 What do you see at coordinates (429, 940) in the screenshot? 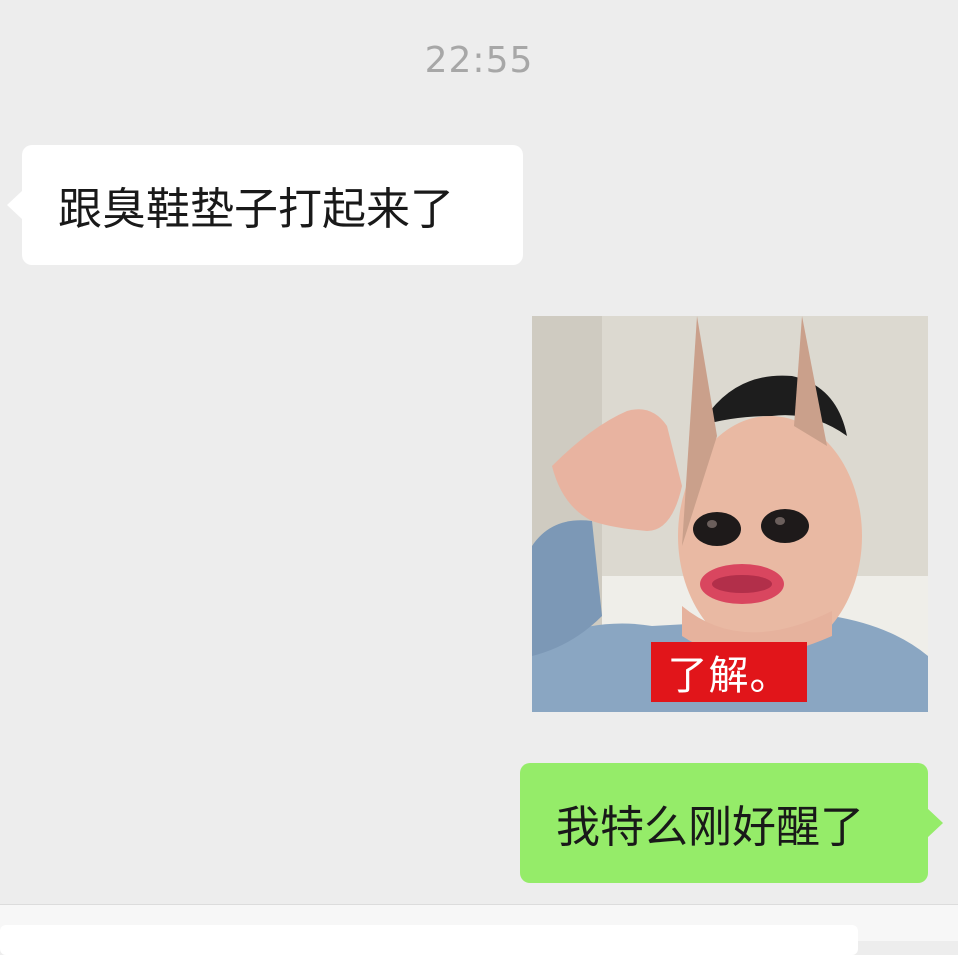
I see `message-input` at bounding box center [429, 940].